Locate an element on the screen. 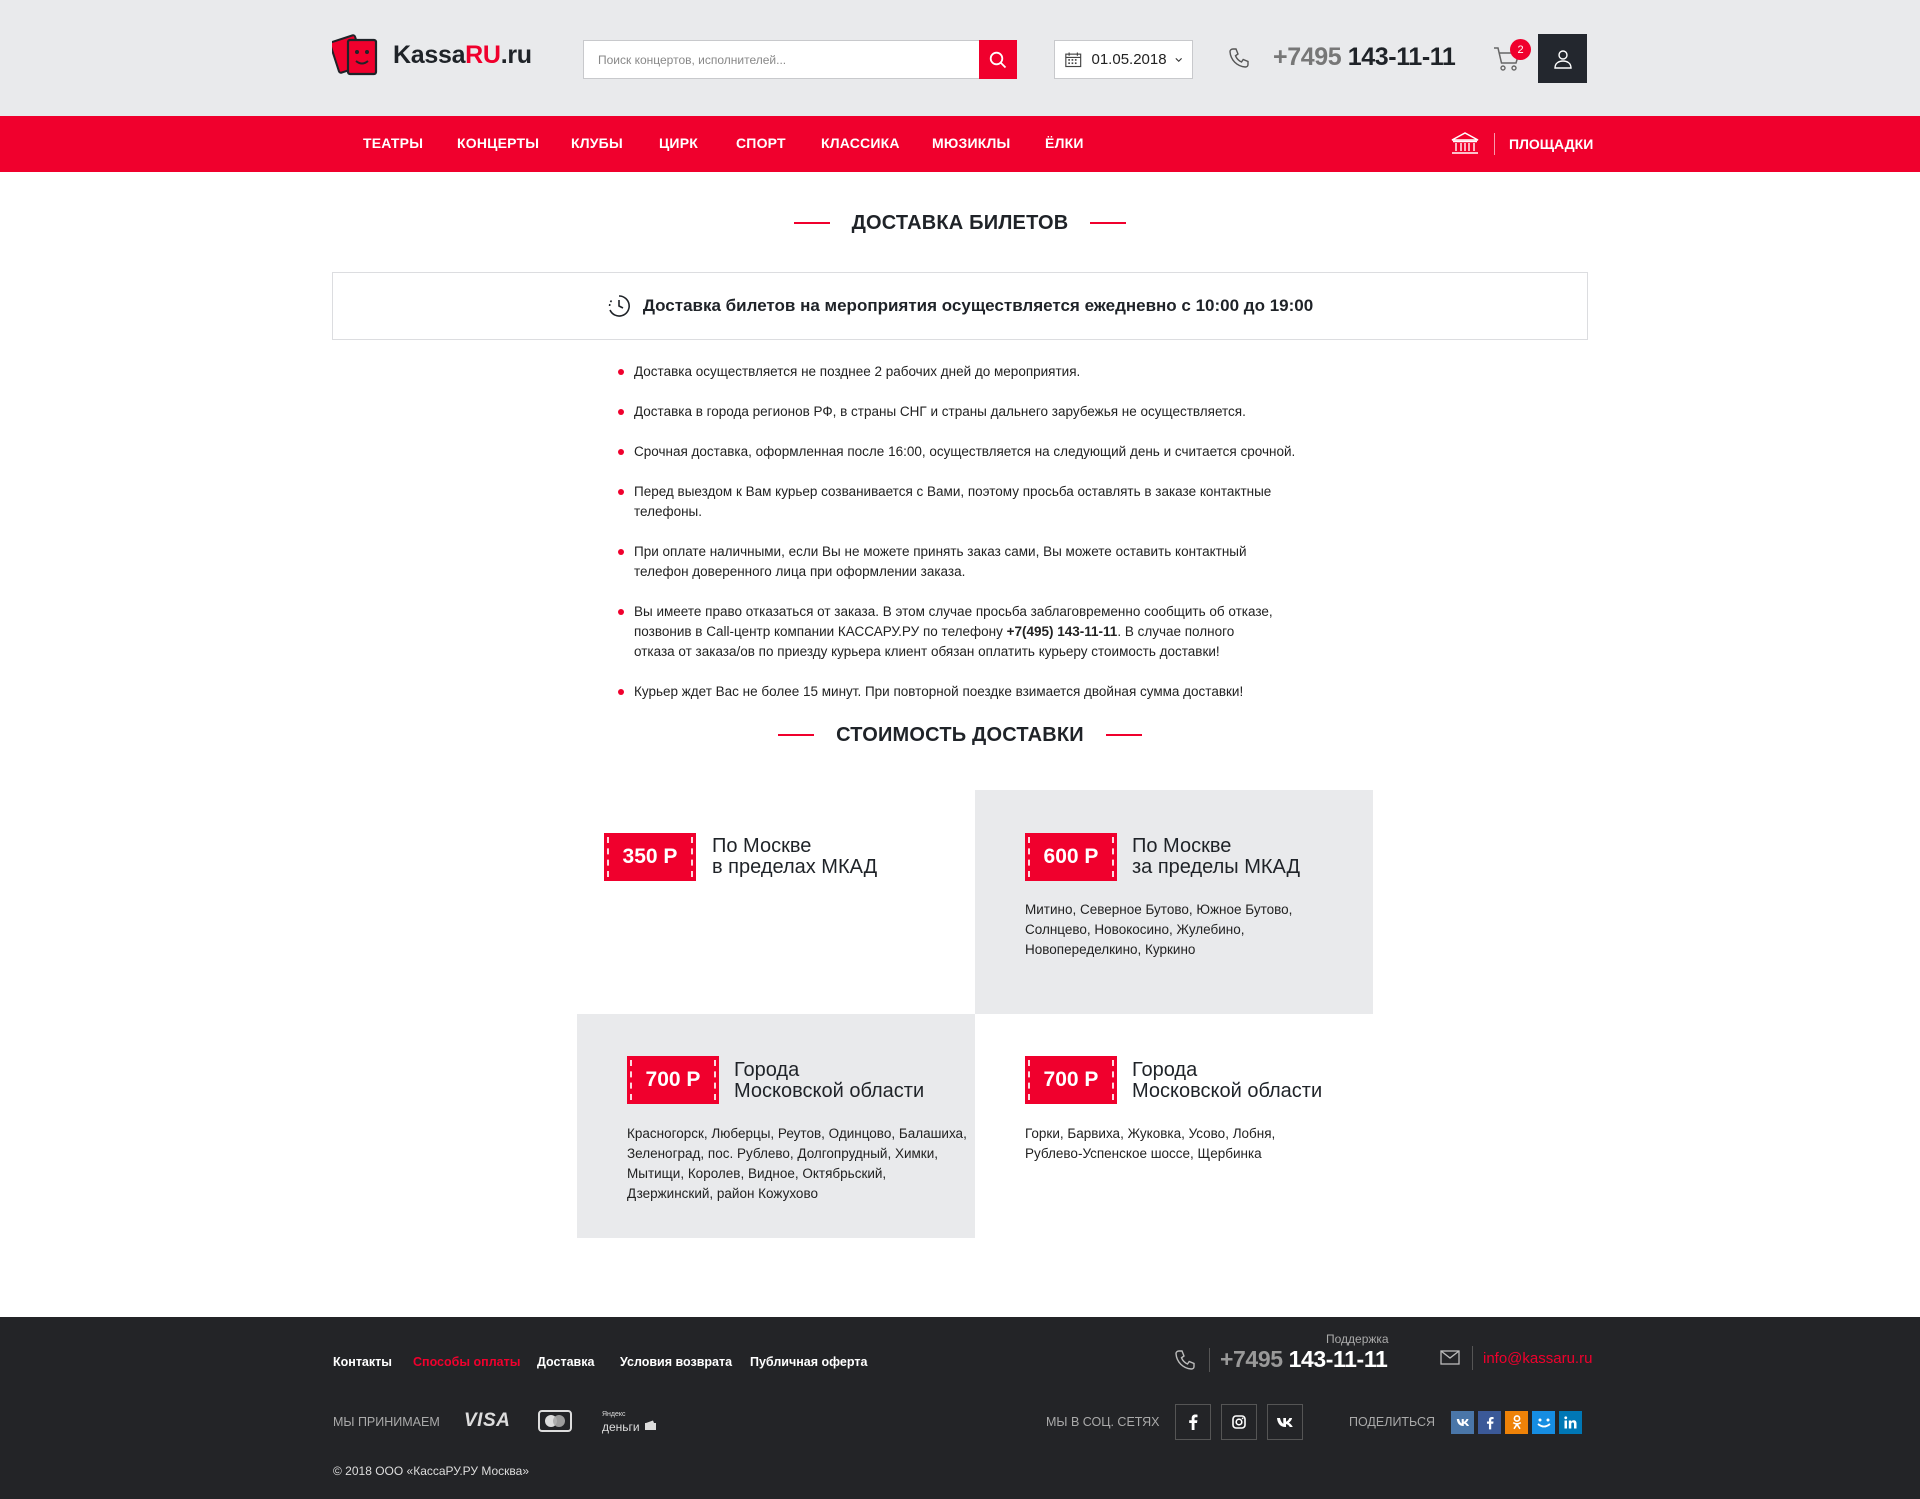 Image resolution: width=1920 pixels, height=1499 pixels. nav-item-theatres: ТЕАТРЫ is located at coordinates (393, 143).